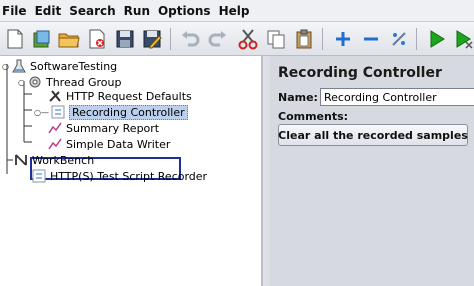  What do you see at coordinates (129, 176) in the screenshot?
I see `tree-node-label: HTTP(S) Test Script Recorder` at bounding box center [129, 176].